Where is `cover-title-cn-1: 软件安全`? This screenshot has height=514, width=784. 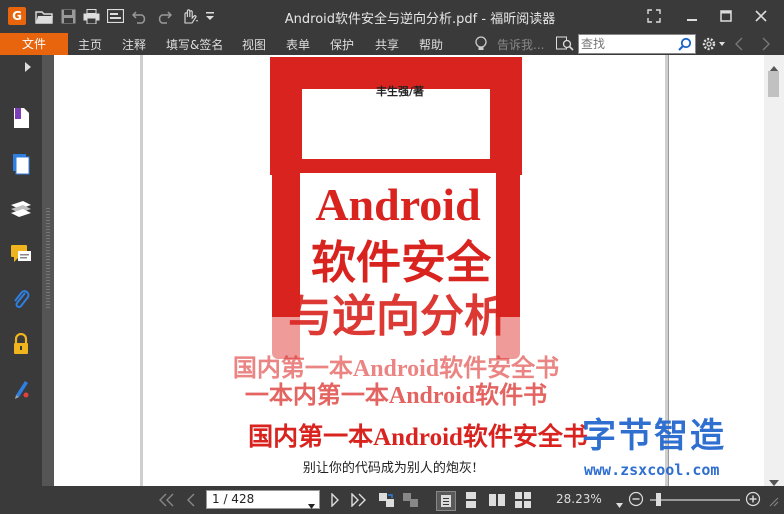
cover-title-cn-1: 软件安全 is located at coordinates (401, 262).